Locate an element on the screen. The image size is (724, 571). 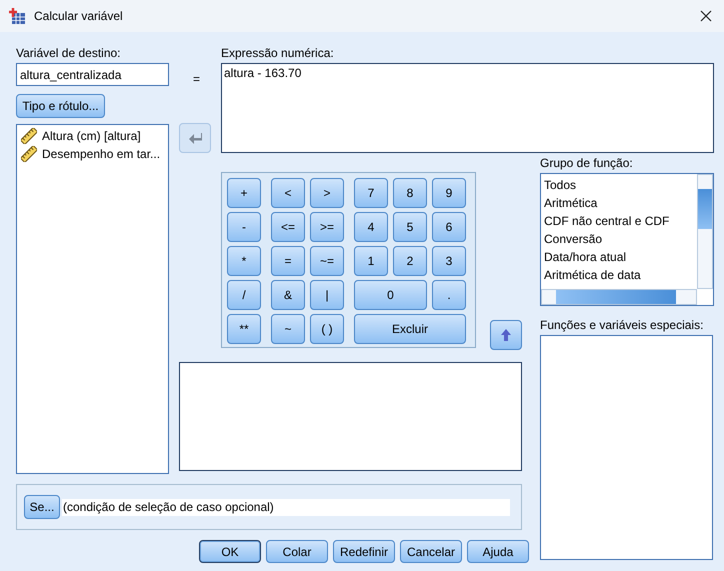
keypad-key: <= is located at coordinates (288, 227).